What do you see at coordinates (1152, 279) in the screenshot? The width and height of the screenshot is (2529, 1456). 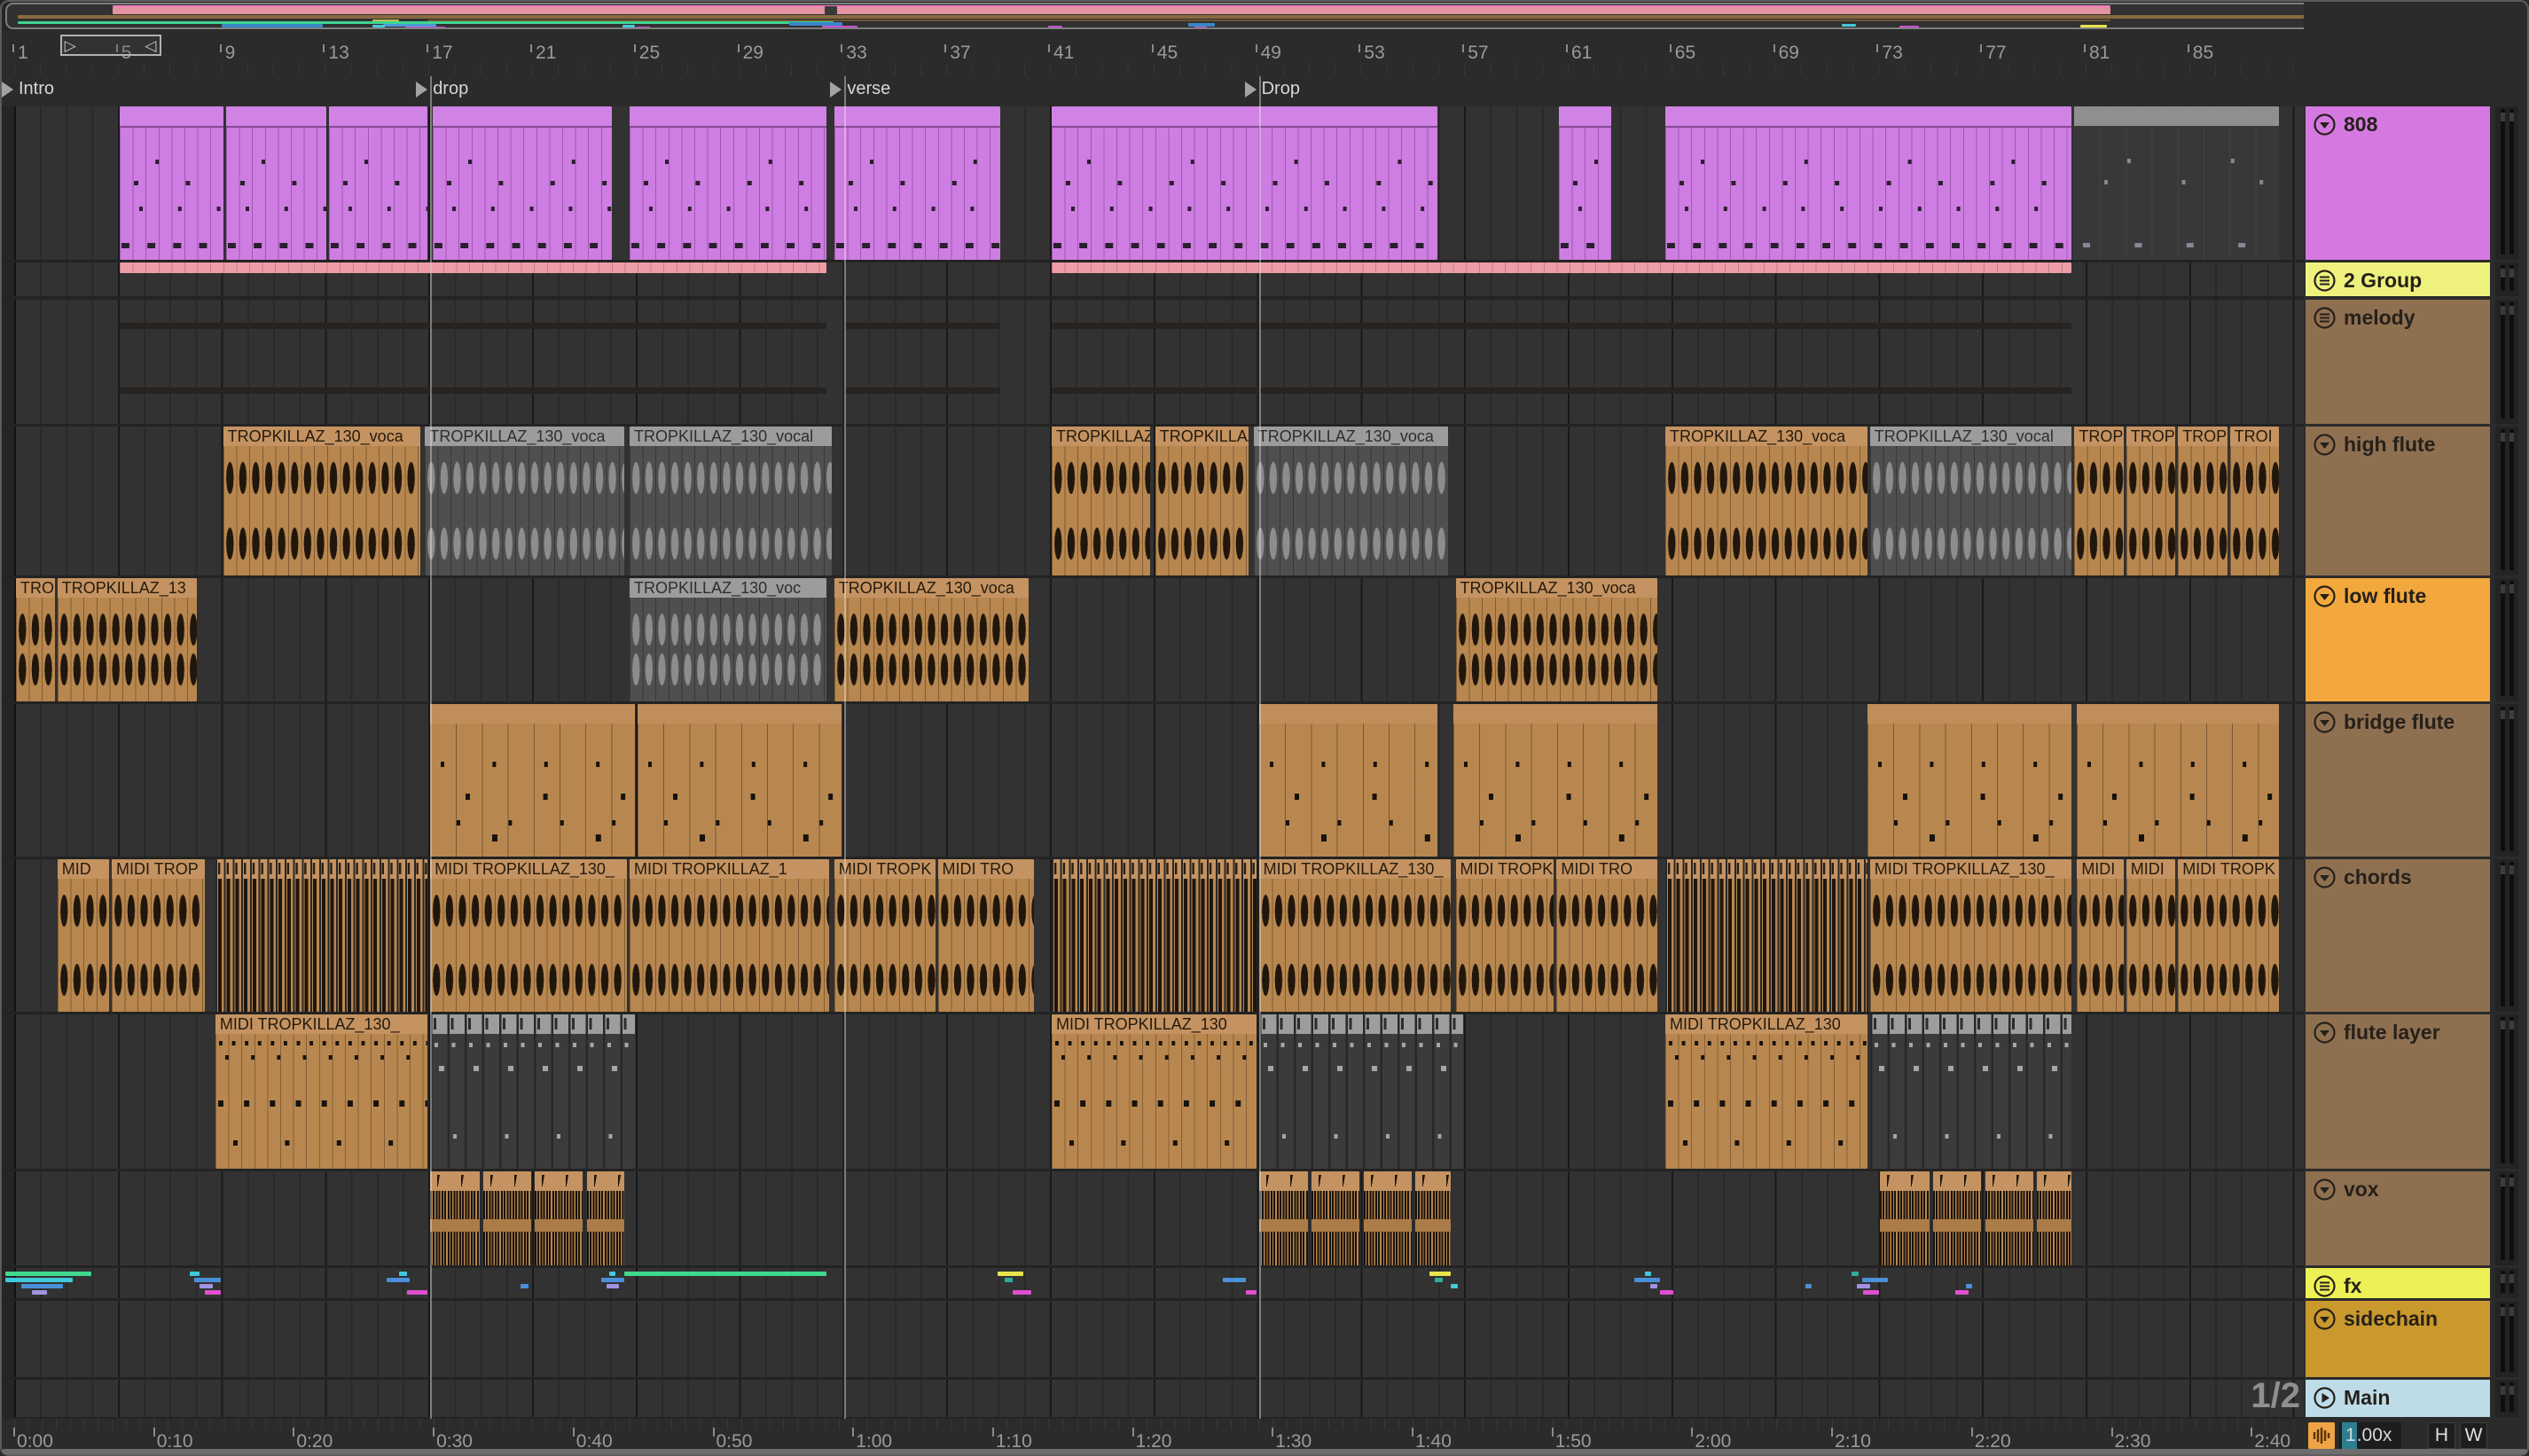 I see `track-lane-group2` at bounding box center [1152, 279].